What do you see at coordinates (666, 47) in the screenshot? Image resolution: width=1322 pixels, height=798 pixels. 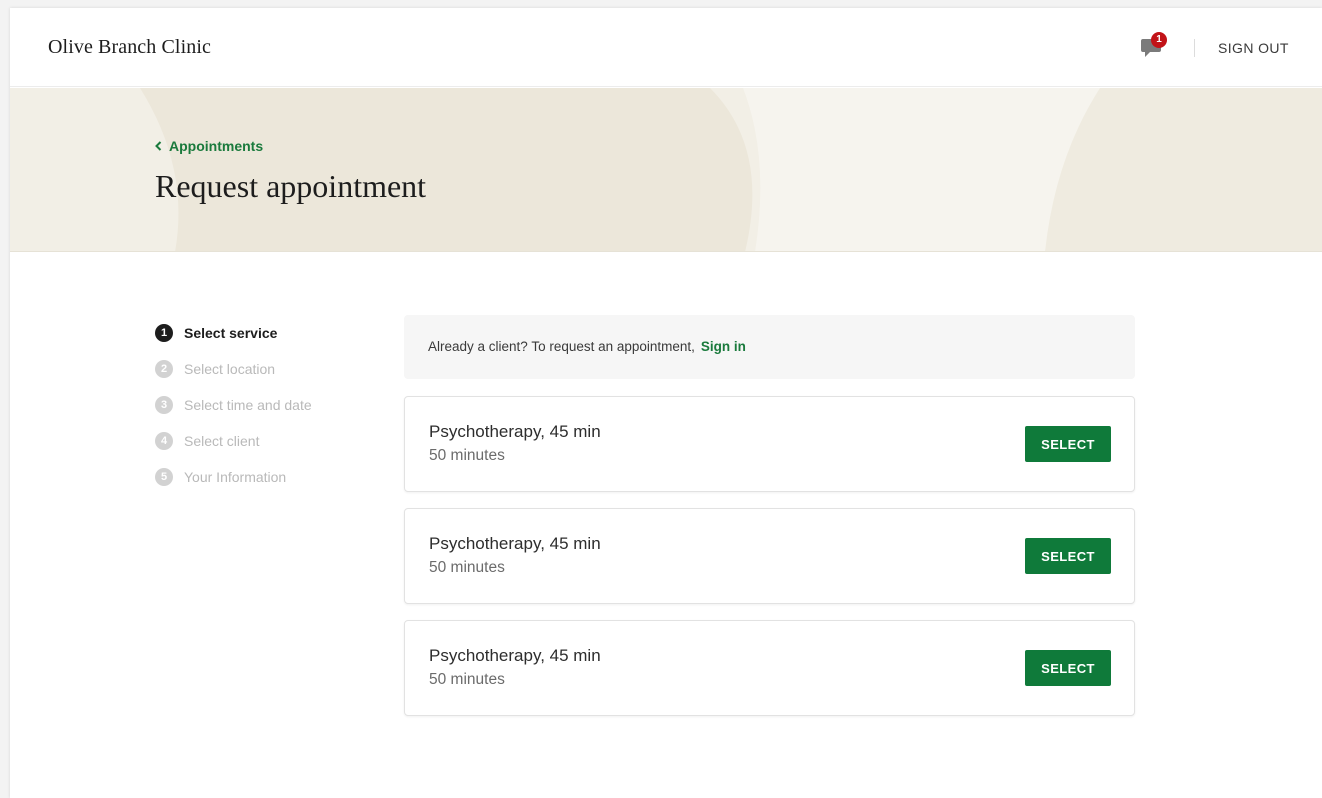 I see `top-bar: Olive Branch Clinic 1 SIGN OUT` at bounding box center [666, 47].